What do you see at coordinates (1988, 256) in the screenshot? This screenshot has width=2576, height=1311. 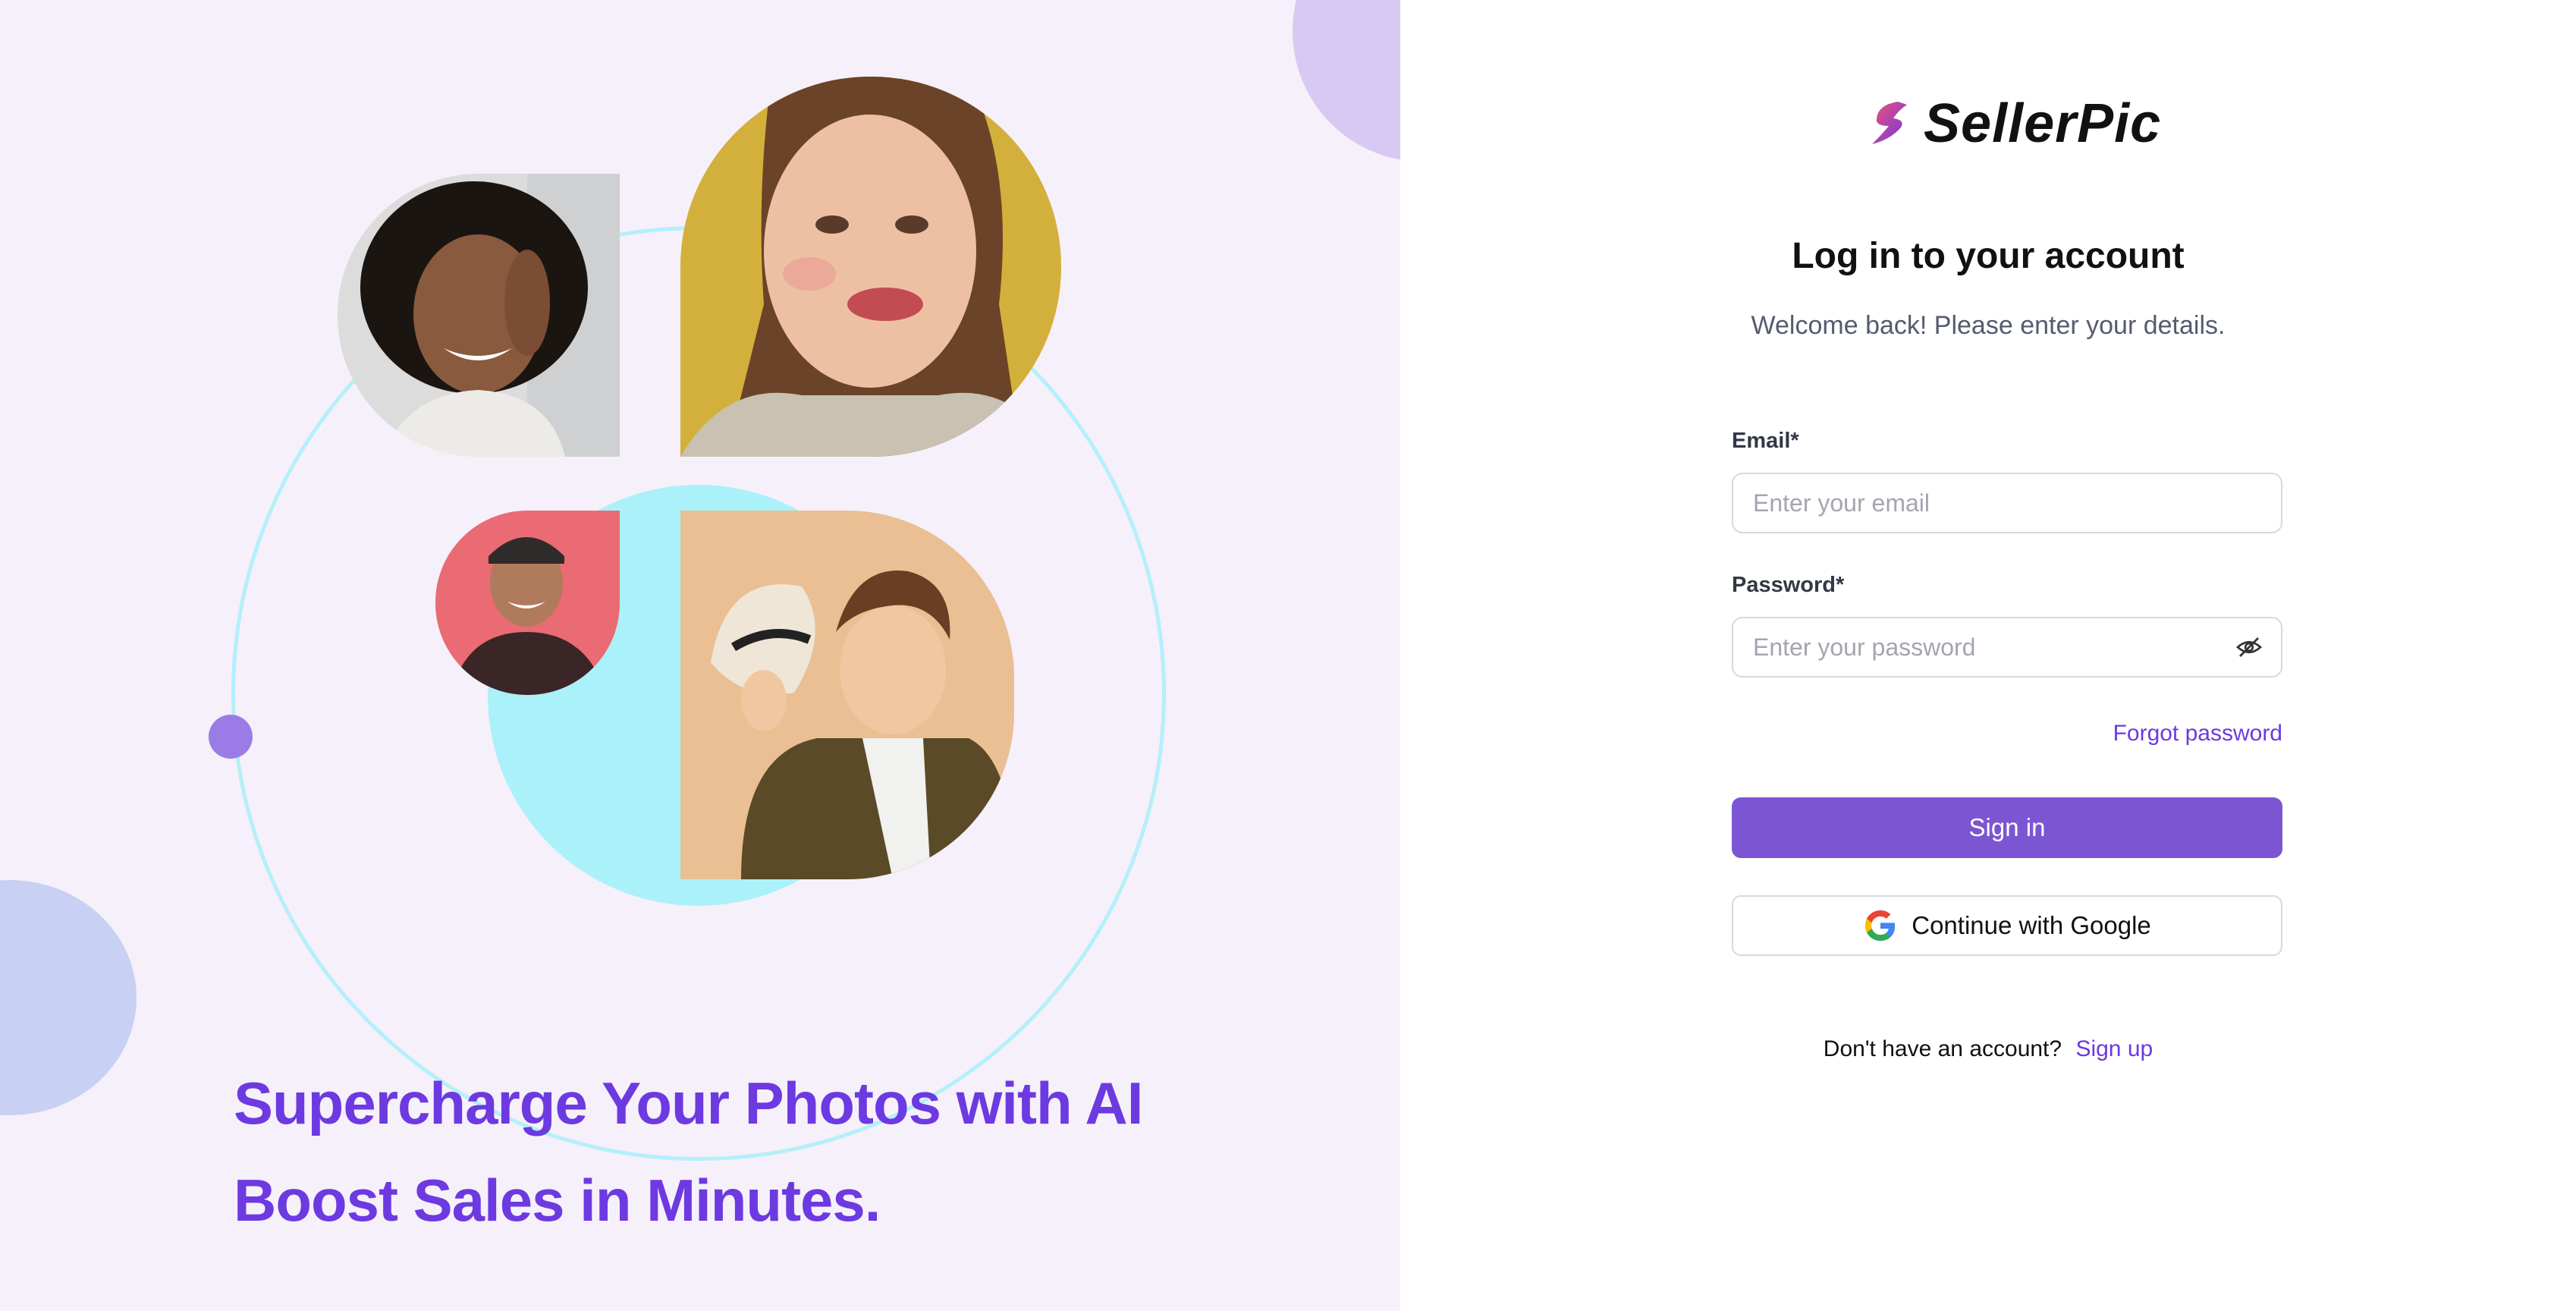 I see `page-title: Log in to your account` at bounding box center [1988, 256].